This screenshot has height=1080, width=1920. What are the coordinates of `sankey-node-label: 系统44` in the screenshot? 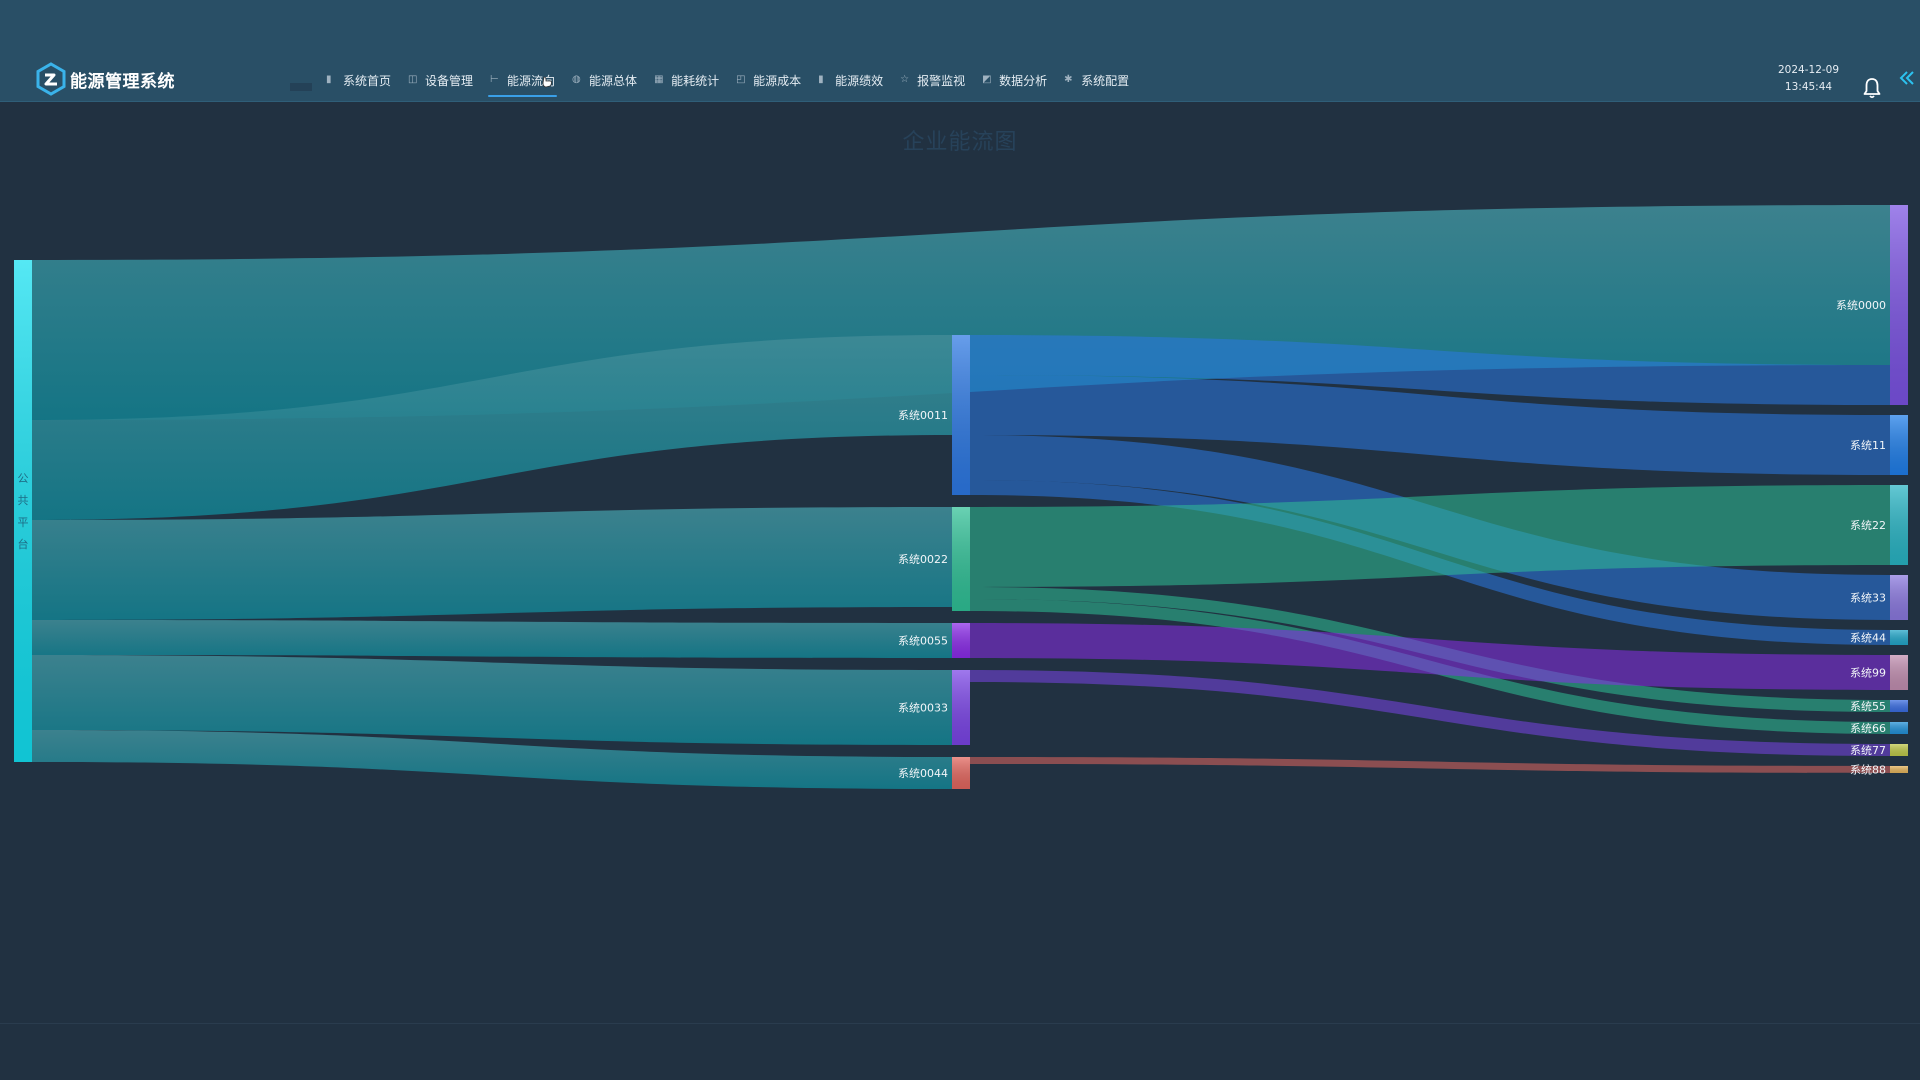 It's located at (1868, 638).